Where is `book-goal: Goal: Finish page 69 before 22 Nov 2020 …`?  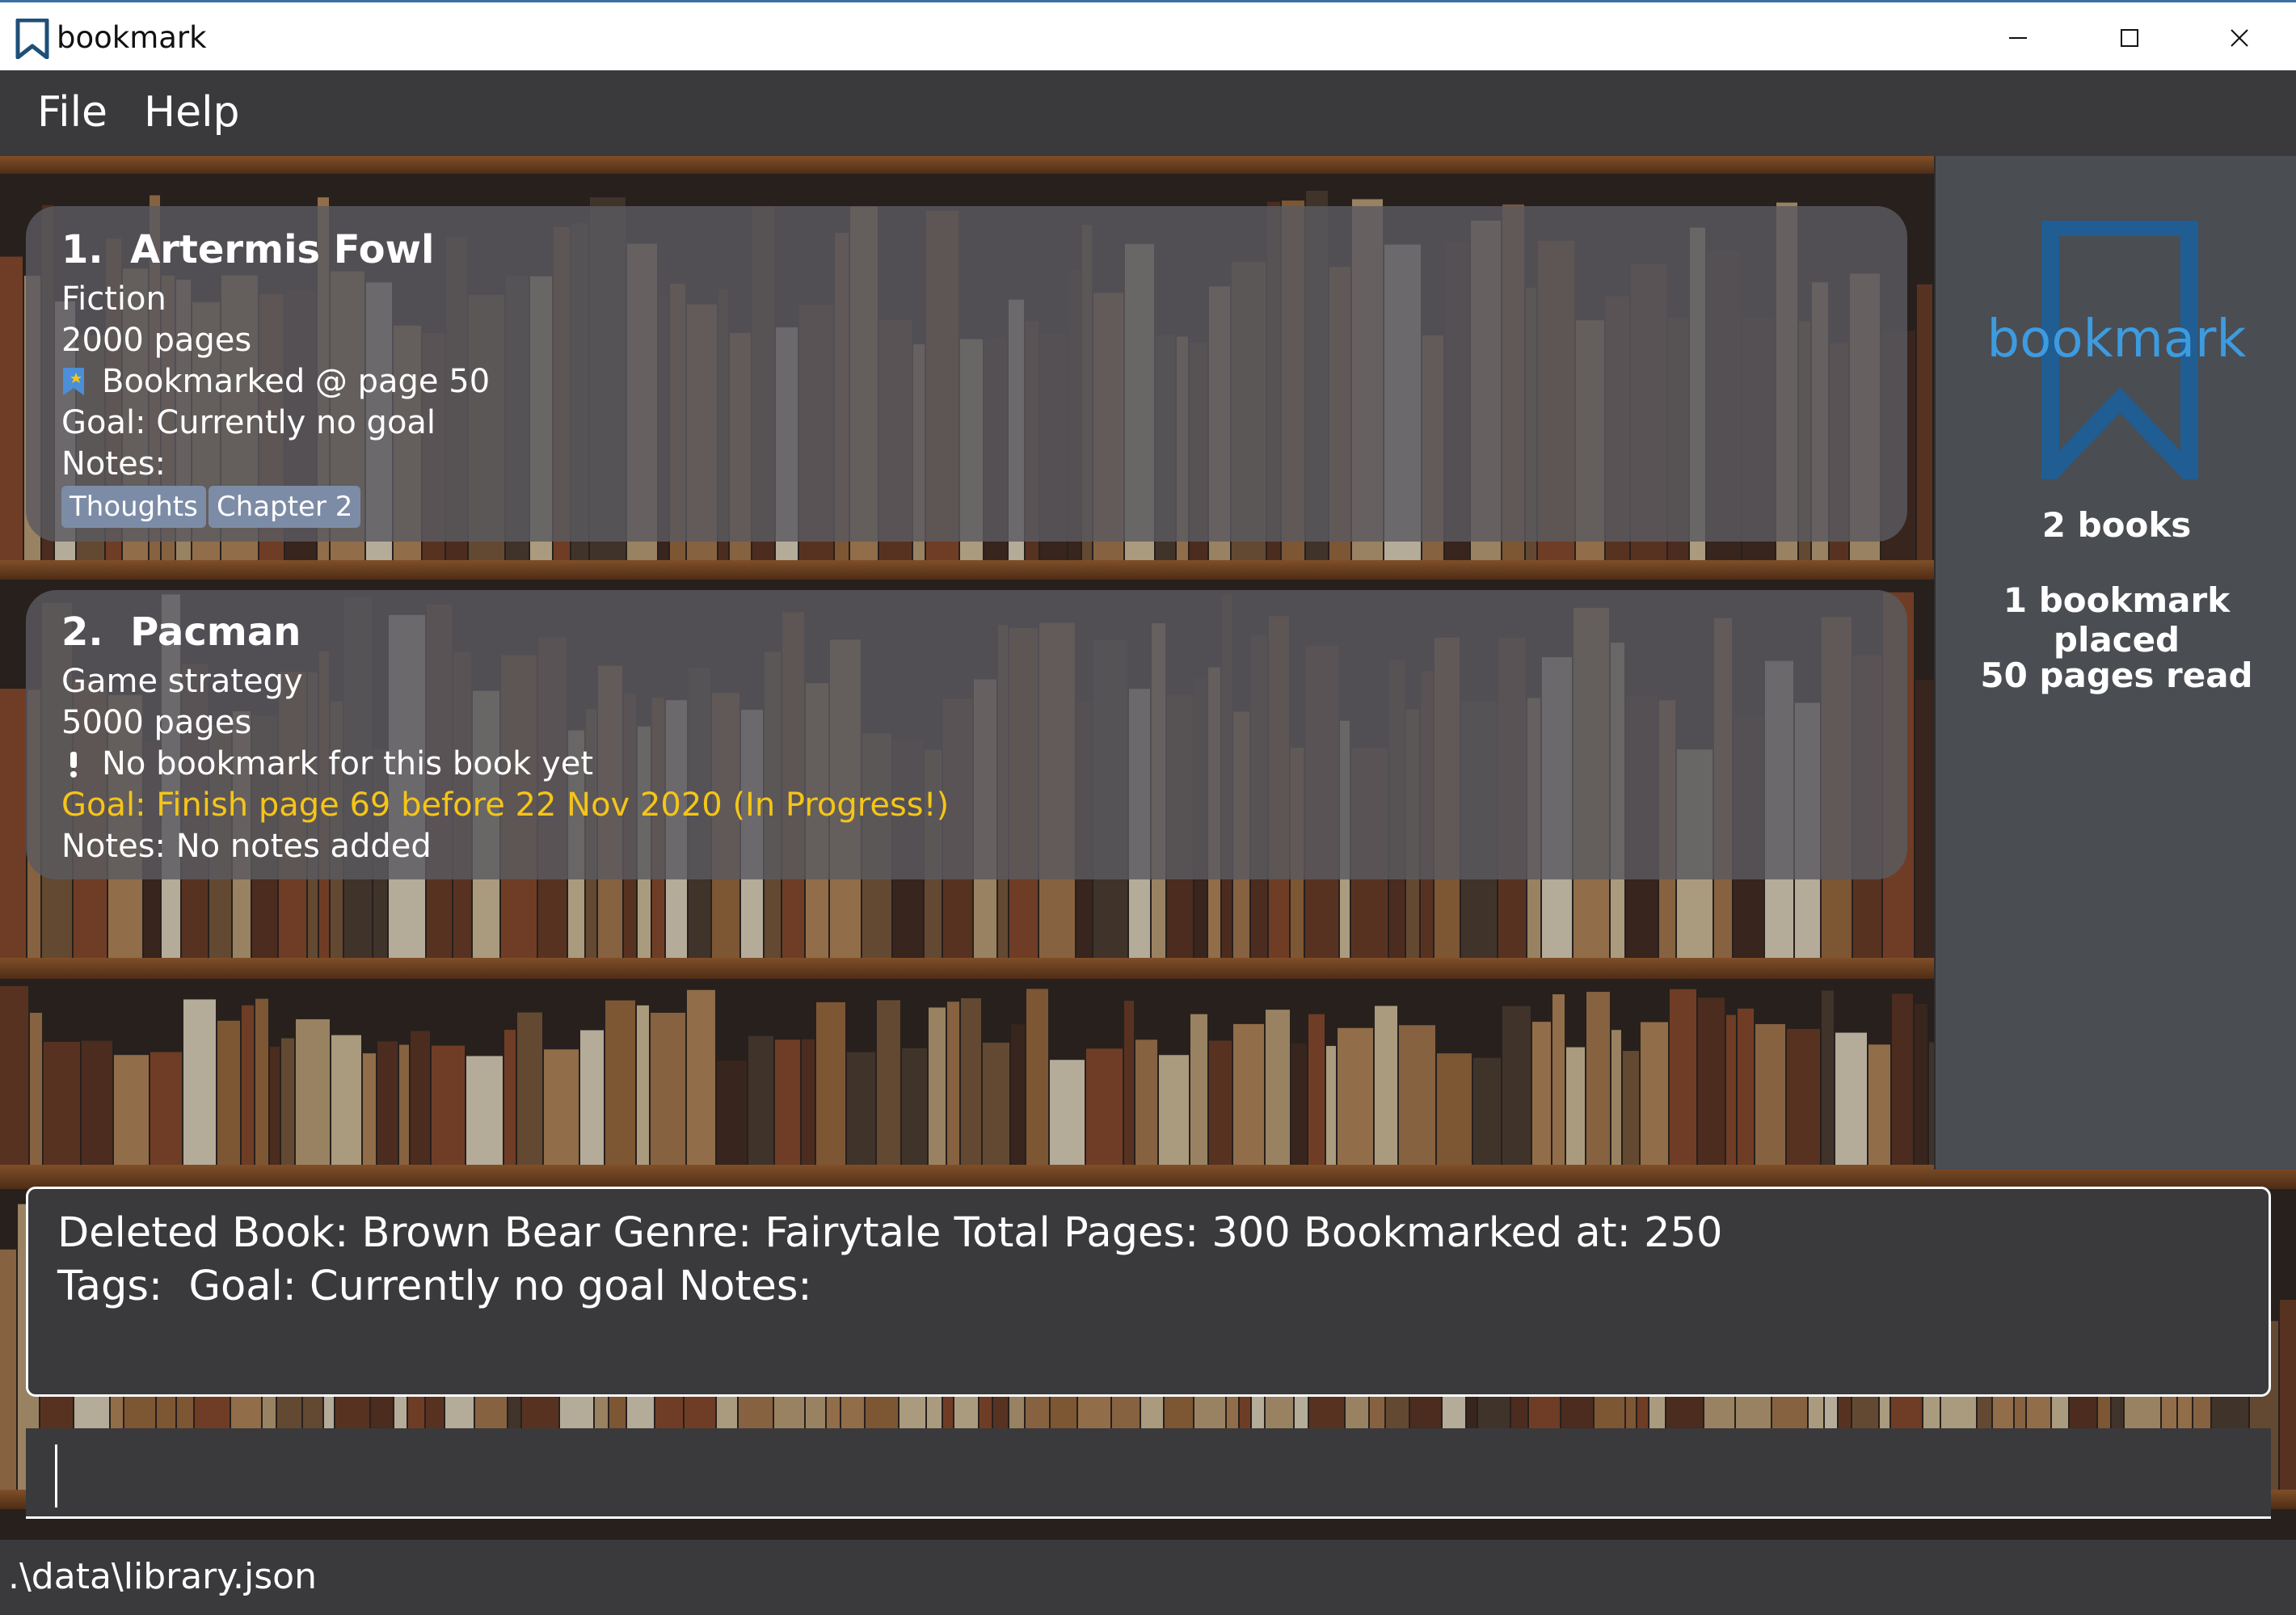 book-goal: Goal: Finish page 69 before 22 Nov 2020 … is located at coordinates (505, 805).